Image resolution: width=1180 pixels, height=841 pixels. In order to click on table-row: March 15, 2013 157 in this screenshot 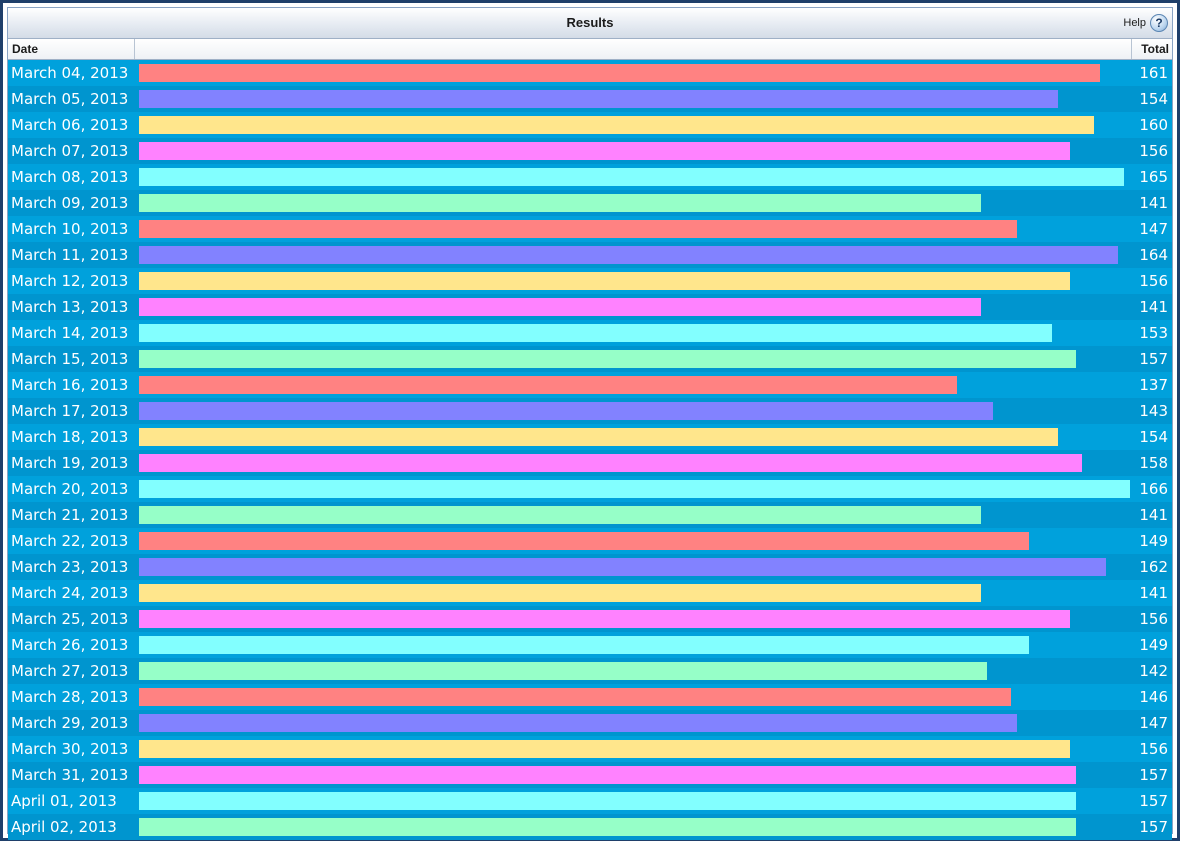, I will do `click(590, 359)`.